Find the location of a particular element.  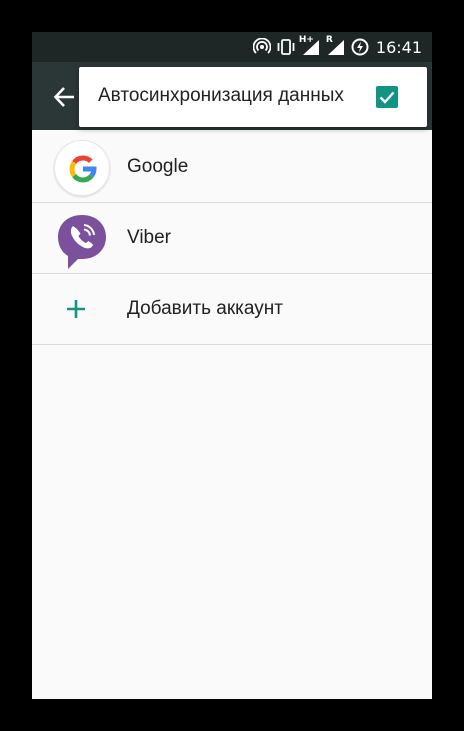

checkmark-icon is located at coordinates (387, 101).